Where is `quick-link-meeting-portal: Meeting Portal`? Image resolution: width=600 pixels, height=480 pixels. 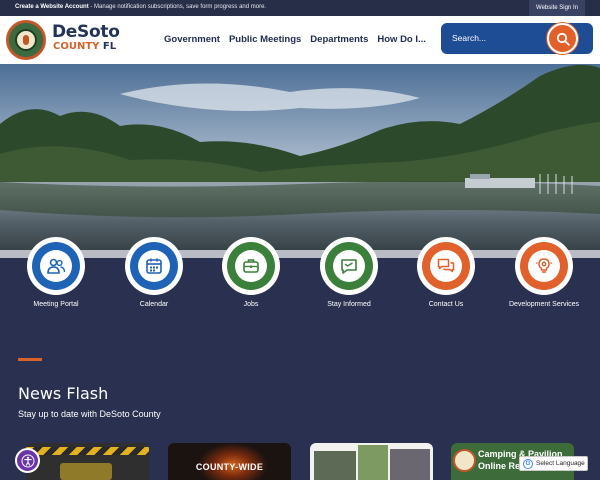
quick-link-meeting-portal: Meeting Portal is located at coordinates (56, 272).